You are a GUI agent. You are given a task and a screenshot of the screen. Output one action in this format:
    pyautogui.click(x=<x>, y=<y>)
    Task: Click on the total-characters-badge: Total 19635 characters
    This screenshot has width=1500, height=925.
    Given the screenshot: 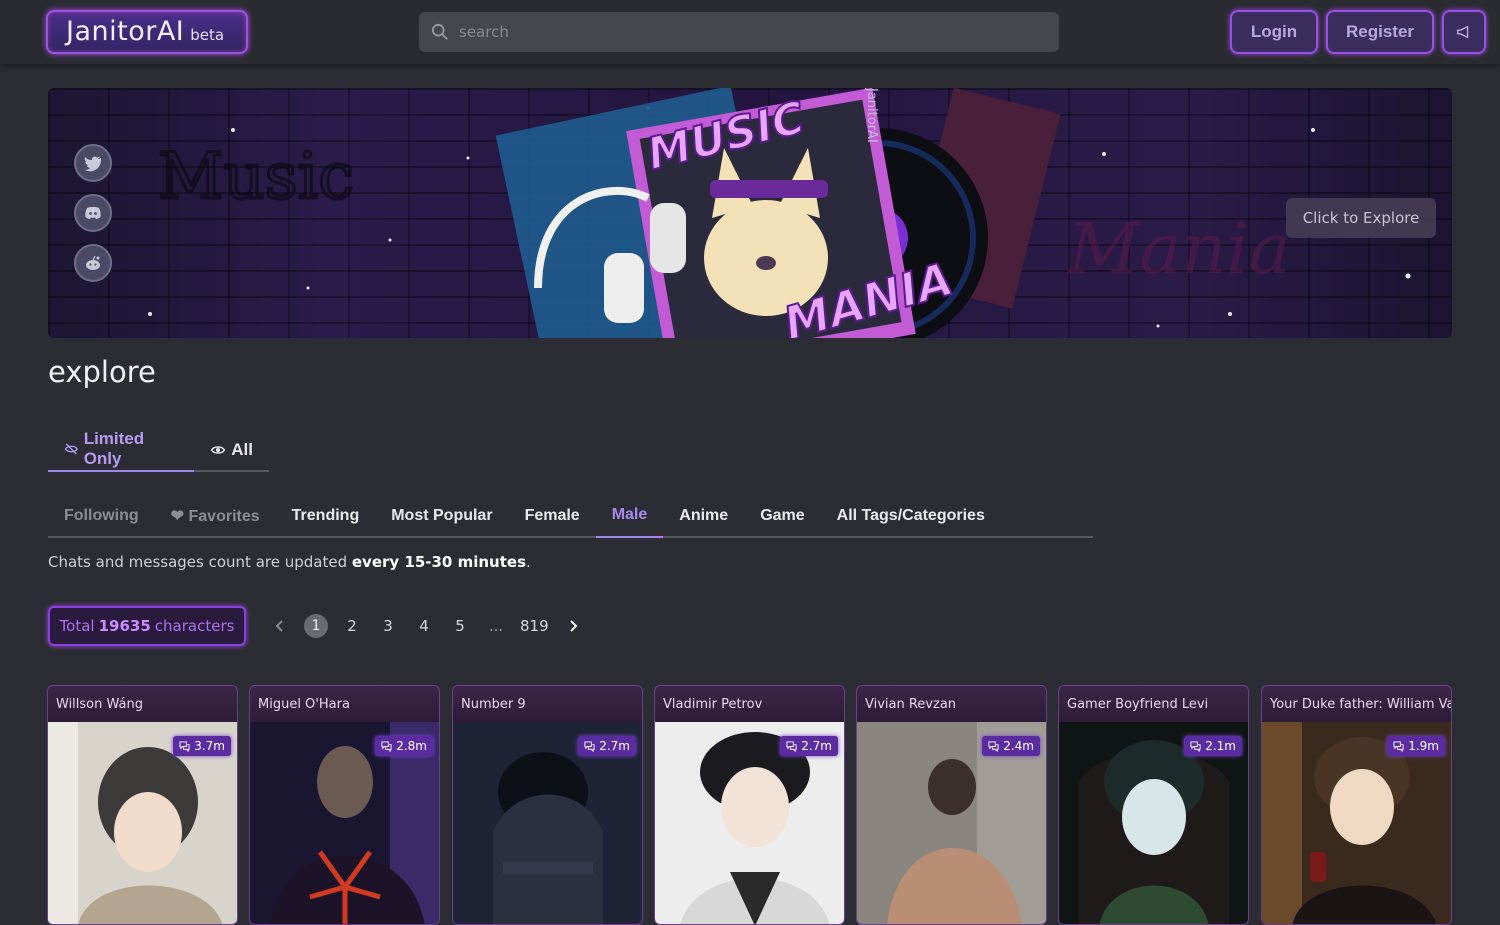 What is the action you would take?
    pyautogui.click(x=147, y=626)
    